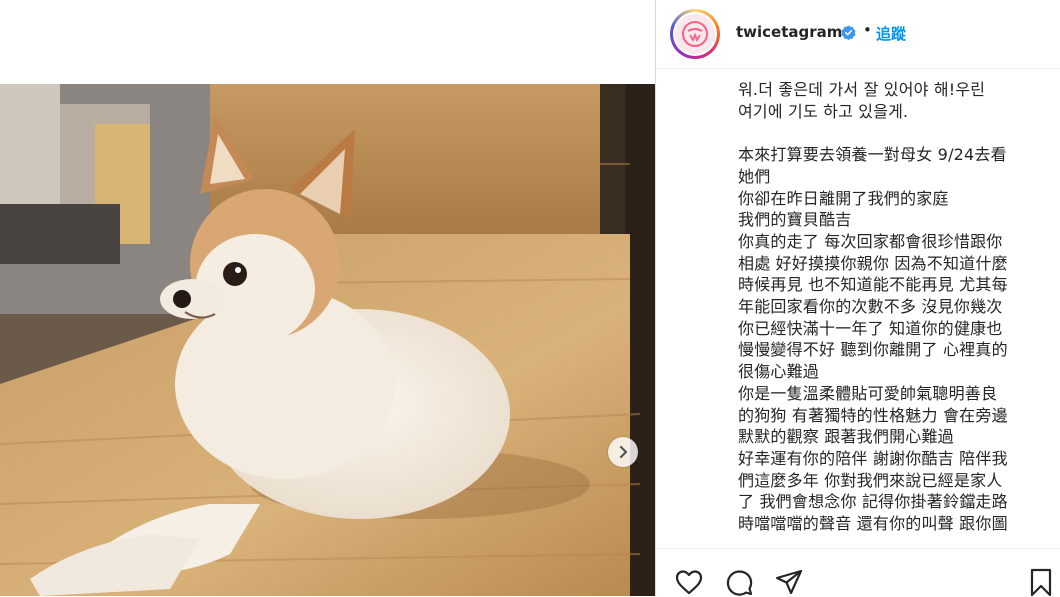 This screenshot has width=1060, height=597. Describe the element at coordinates (848, 32) in the screenshot. I see `verified-badge-icon` at that location.